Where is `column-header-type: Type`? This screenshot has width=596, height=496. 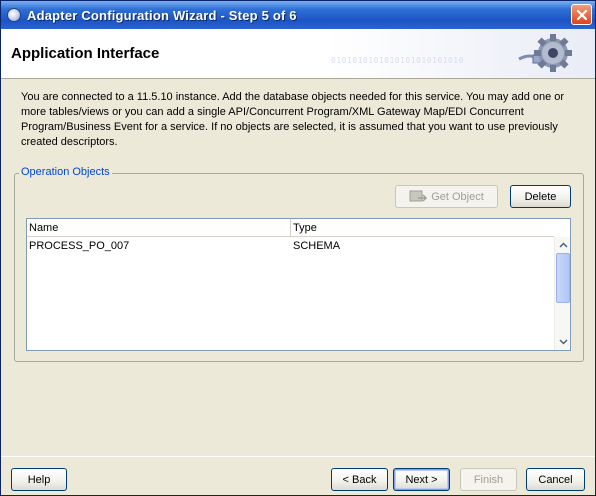 column-header-type: Type is located at coordinates (422, 228).